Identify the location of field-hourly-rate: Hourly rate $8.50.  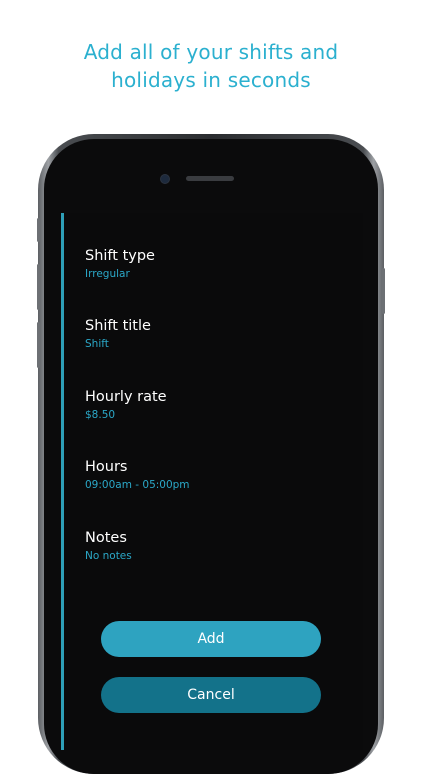
(126, 405).